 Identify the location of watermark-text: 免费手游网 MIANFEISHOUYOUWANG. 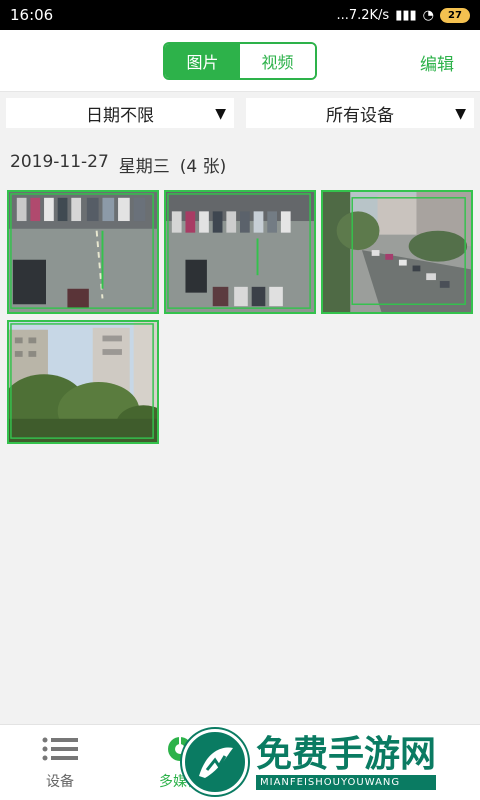
(346, 761).